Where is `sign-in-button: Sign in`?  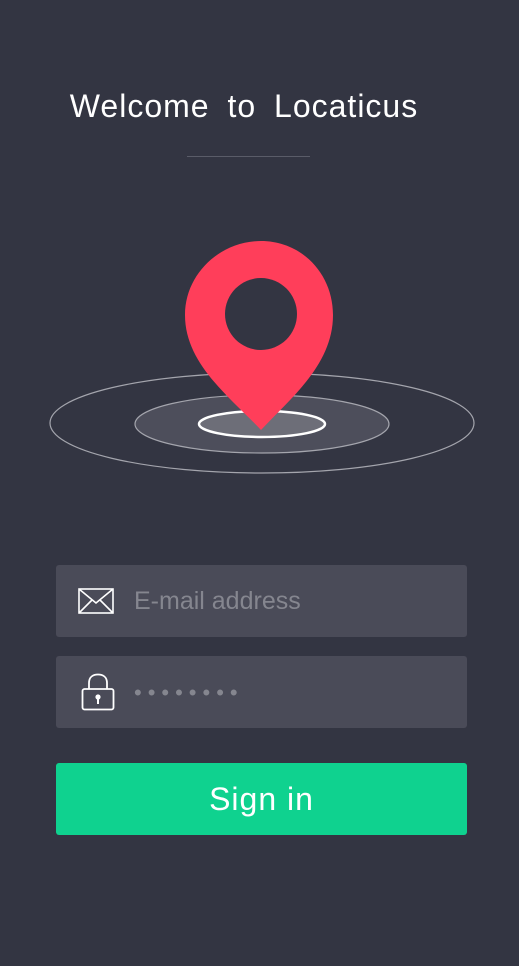 sign-in-button: Sign in is located at coordinates (261, 799).